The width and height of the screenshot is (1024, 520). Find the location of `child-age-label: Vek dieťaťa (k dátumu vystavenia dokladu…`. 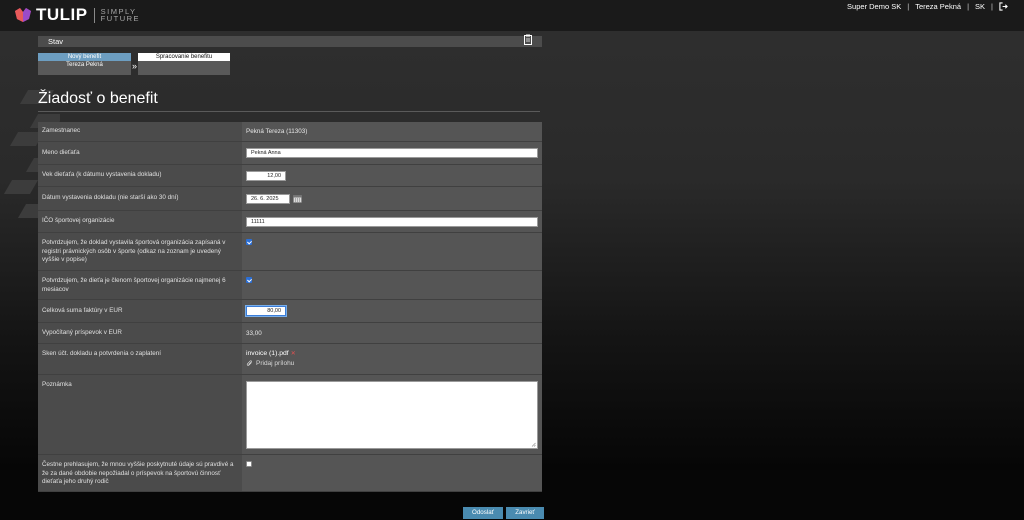

child-age-label: Vek dieťaťa (k dátumu vystavenia dokladu… is located at coordinates (140, 175).